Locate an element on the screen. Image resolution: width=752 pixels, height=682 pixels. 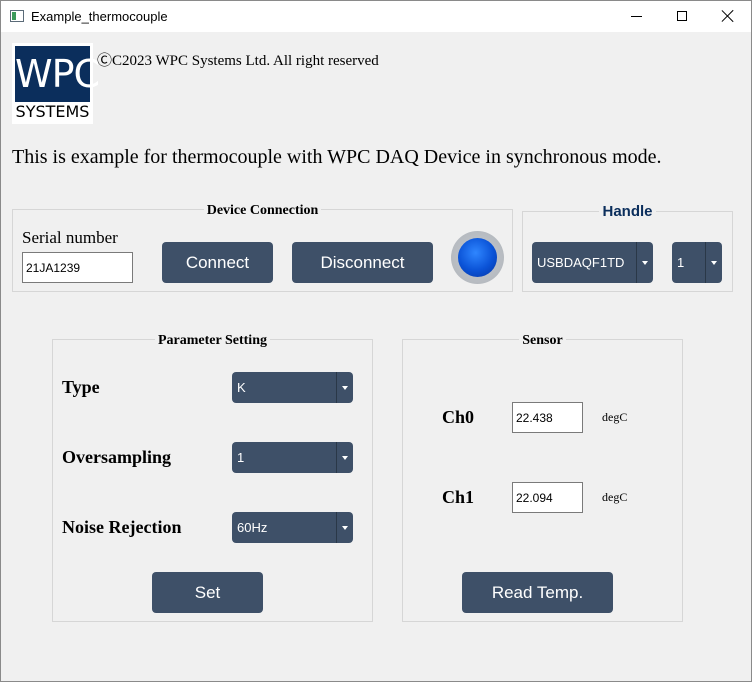
parameter-setting-title: Parameter Setting is located at coordinates (212, 340).